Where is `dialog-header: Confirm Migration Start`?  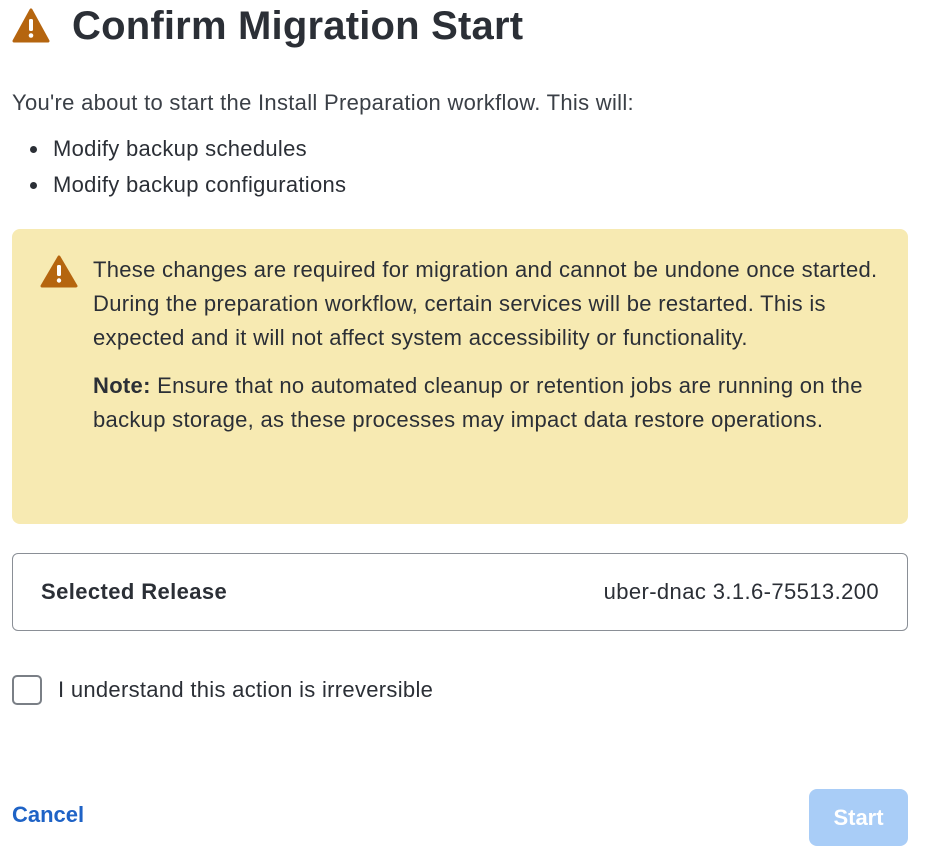
dialog-header: Confirm Migration Start is located at coordinates (267, 26).